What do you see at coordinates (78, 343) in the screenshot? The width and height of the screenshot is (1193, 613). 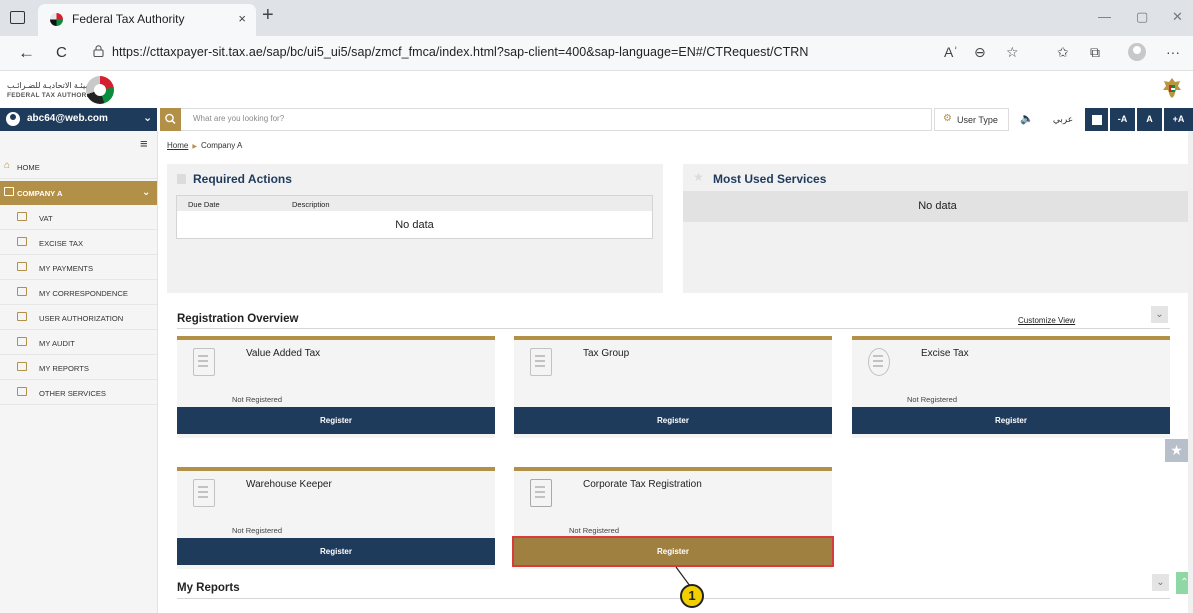 I see `sidebar-item-my-audit: MY AUDIT` at bounding box center [78, 343].